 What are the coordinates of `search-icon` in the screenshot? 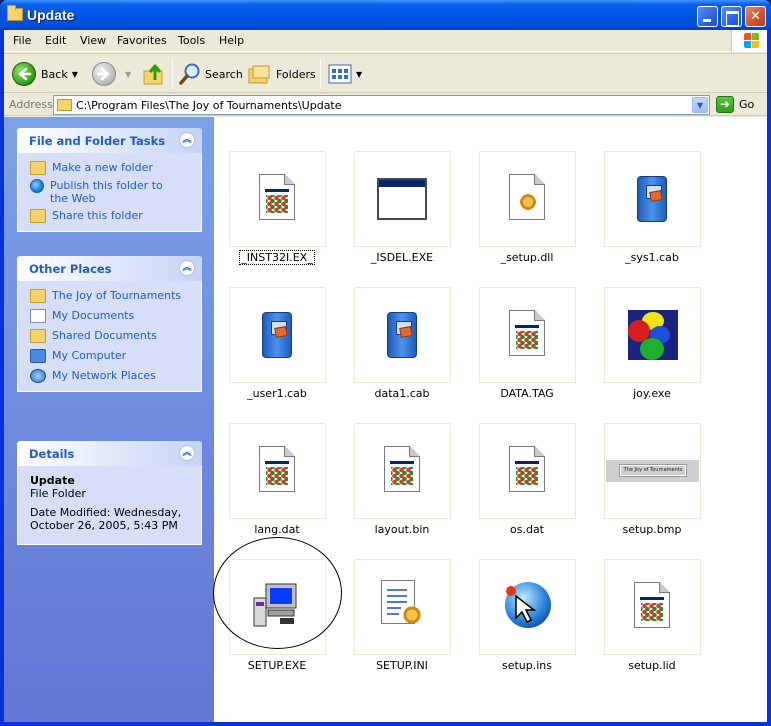 It's located at (189, 74).